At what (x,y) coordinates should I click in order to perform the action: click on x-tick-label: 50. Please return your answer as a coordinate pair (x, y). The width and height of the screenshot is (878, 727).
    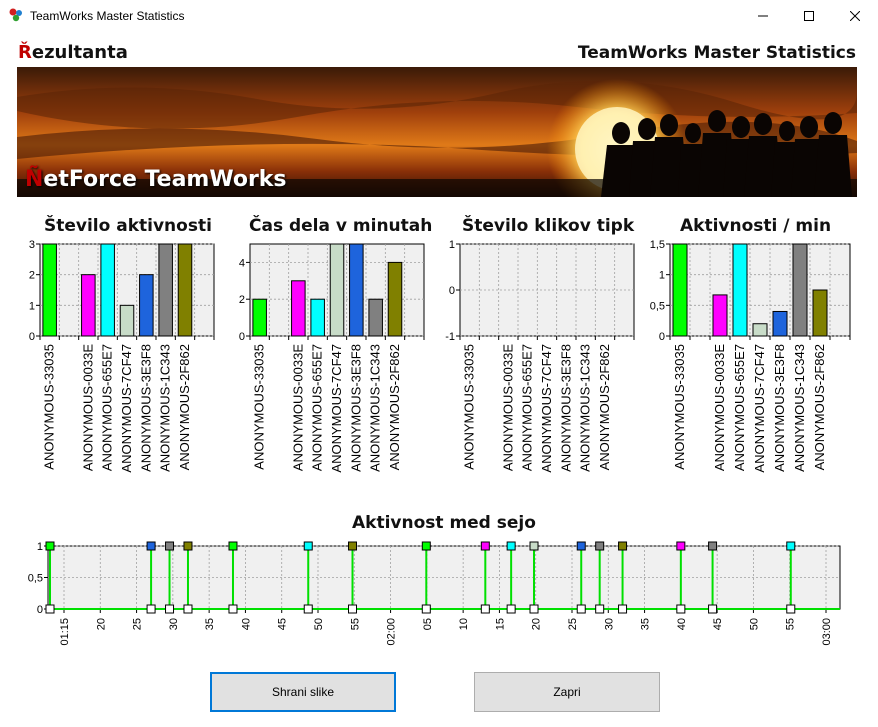
    Looking at the image, I should click on (754, 624).